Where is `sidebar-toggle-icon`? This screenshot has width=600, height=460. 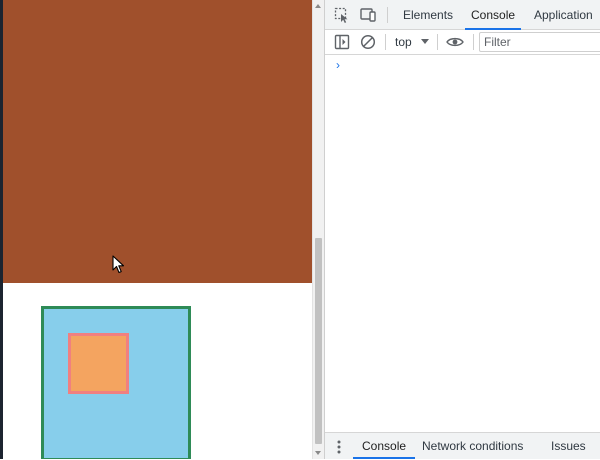
sidebar-toggle-icon is located at coordinates (342, 42).